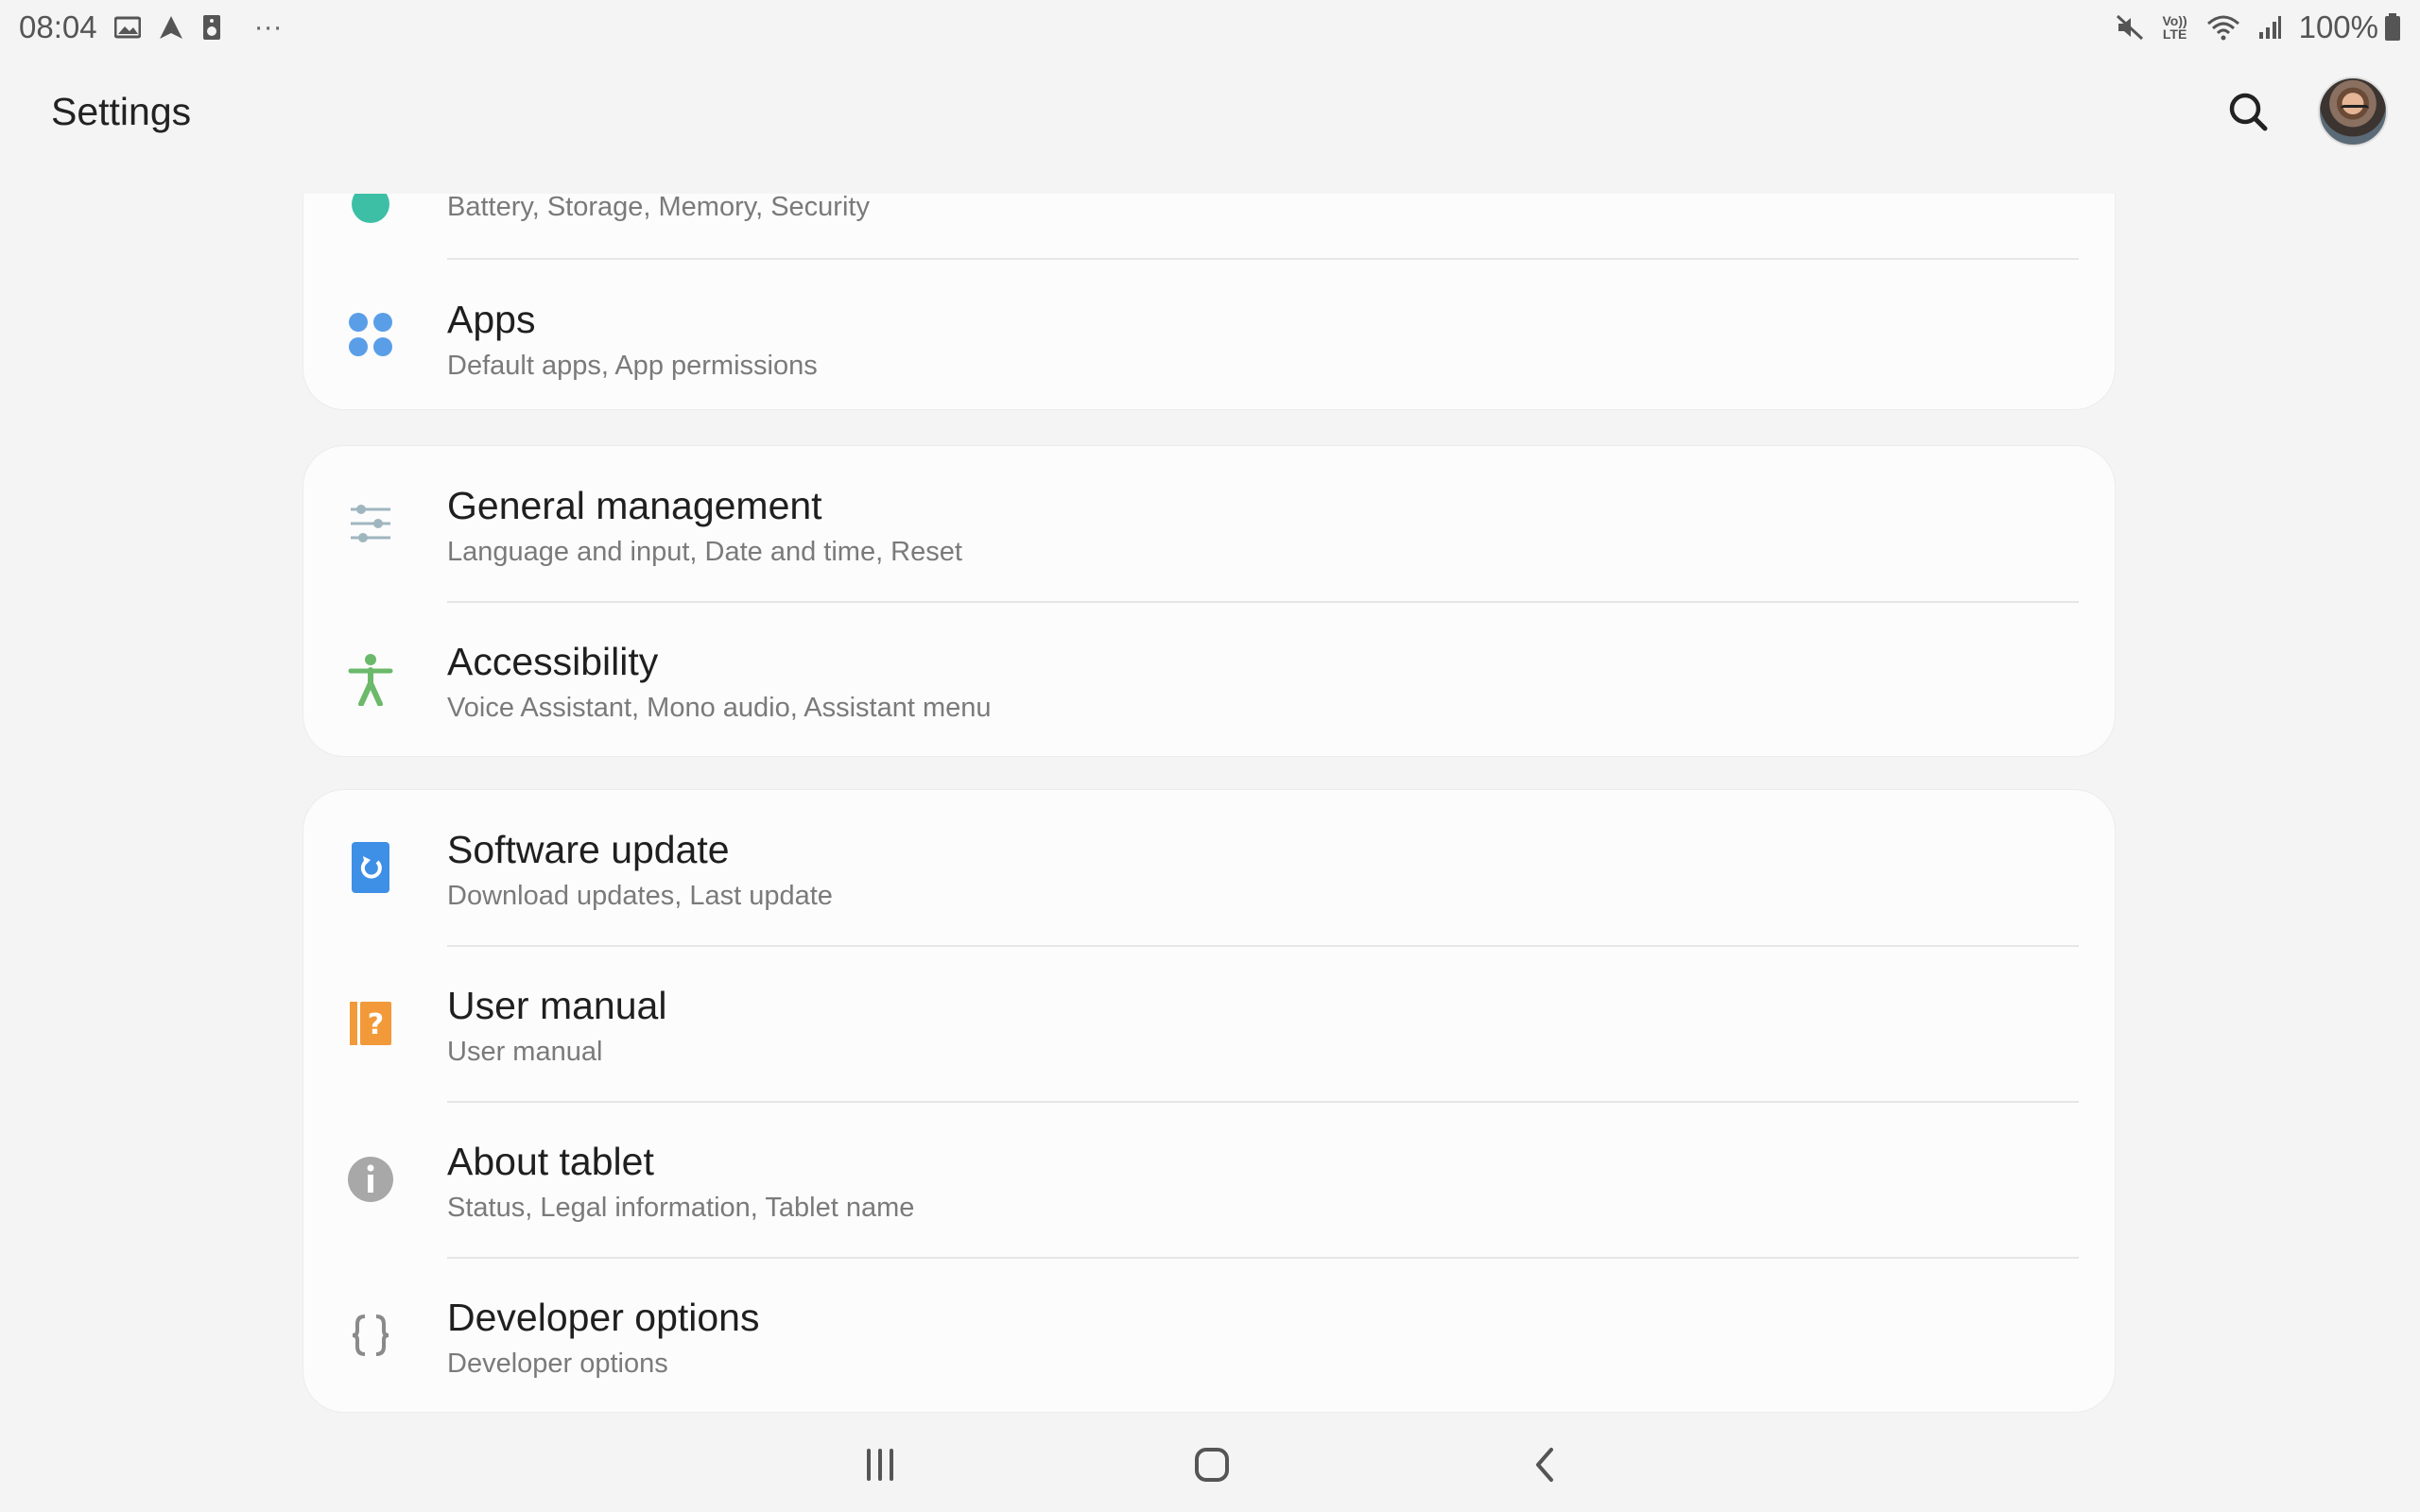  I want to click on settings-item-device-care: Battery, Storage, Memory, Security, so click(1210, 226).